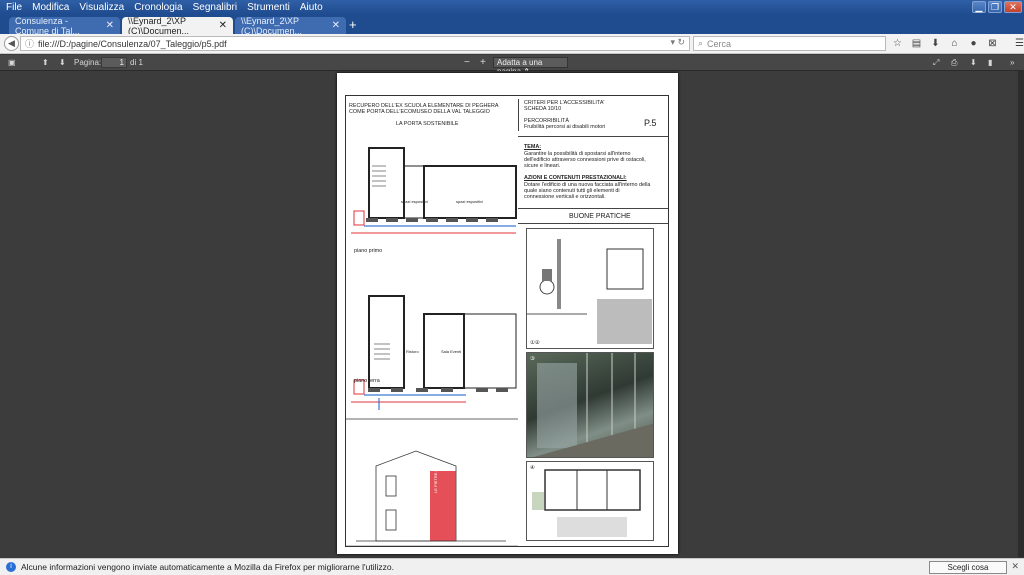 This screenshot has height=575, width=1024. Describe the element at coordinates (995, 7) in the screenshot. I see `restore-button: ❐` at that location.